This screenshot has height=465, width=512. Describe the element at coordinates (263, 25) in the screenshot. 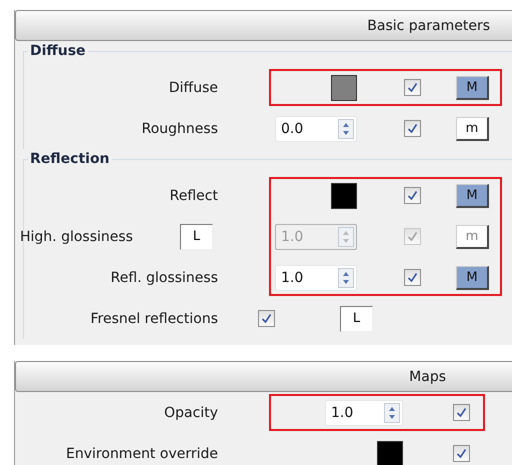

I see `rollout-header: Basic parameters` at that location.